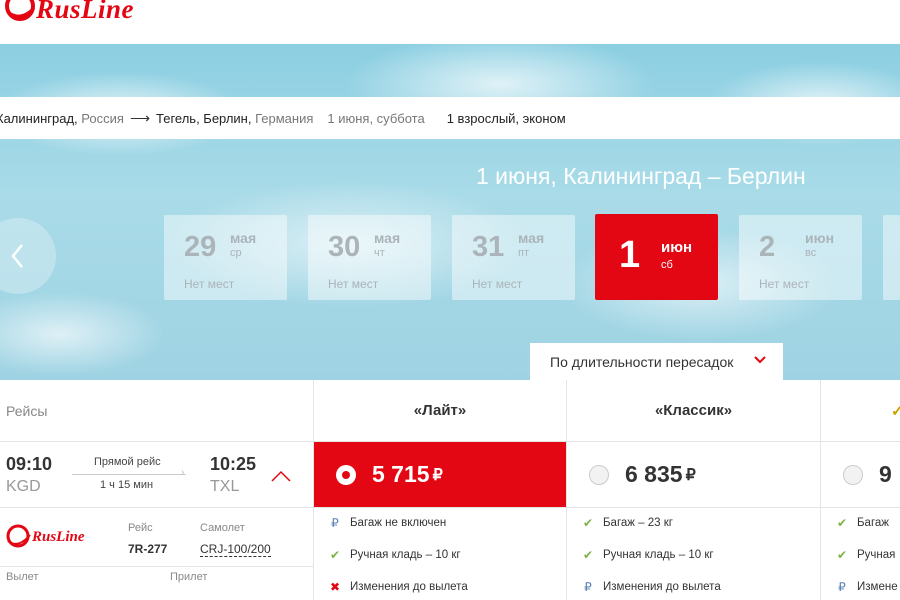 This screenshot has width=900, height=600. I want to click on sort-label: По длительности пересадок, so click(642, 361).